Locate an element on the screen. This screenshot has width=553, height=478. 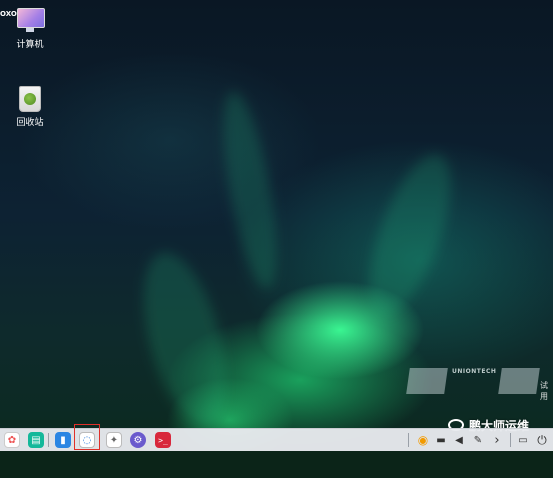
watermark-trial-label: 试用 is located at coordinates (544, 391).